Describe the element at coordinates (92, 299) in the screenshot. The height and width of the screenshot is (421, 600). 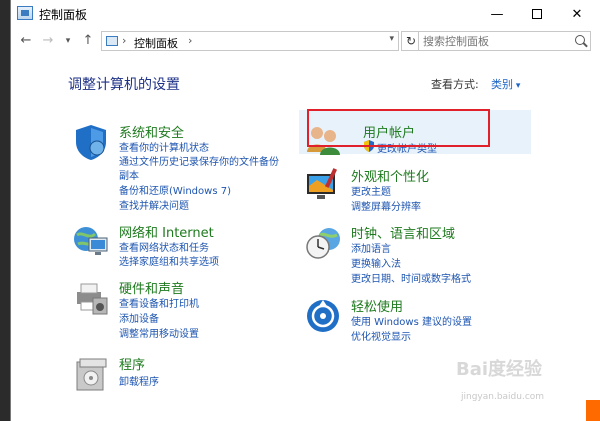
I see `printer-icon` at that location.